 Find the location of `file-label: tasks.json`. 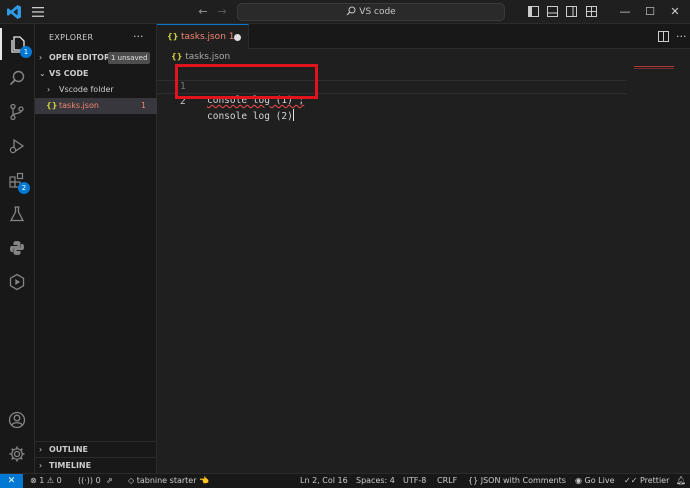

file-label: tasks.json is located at coordinates (79, 105).